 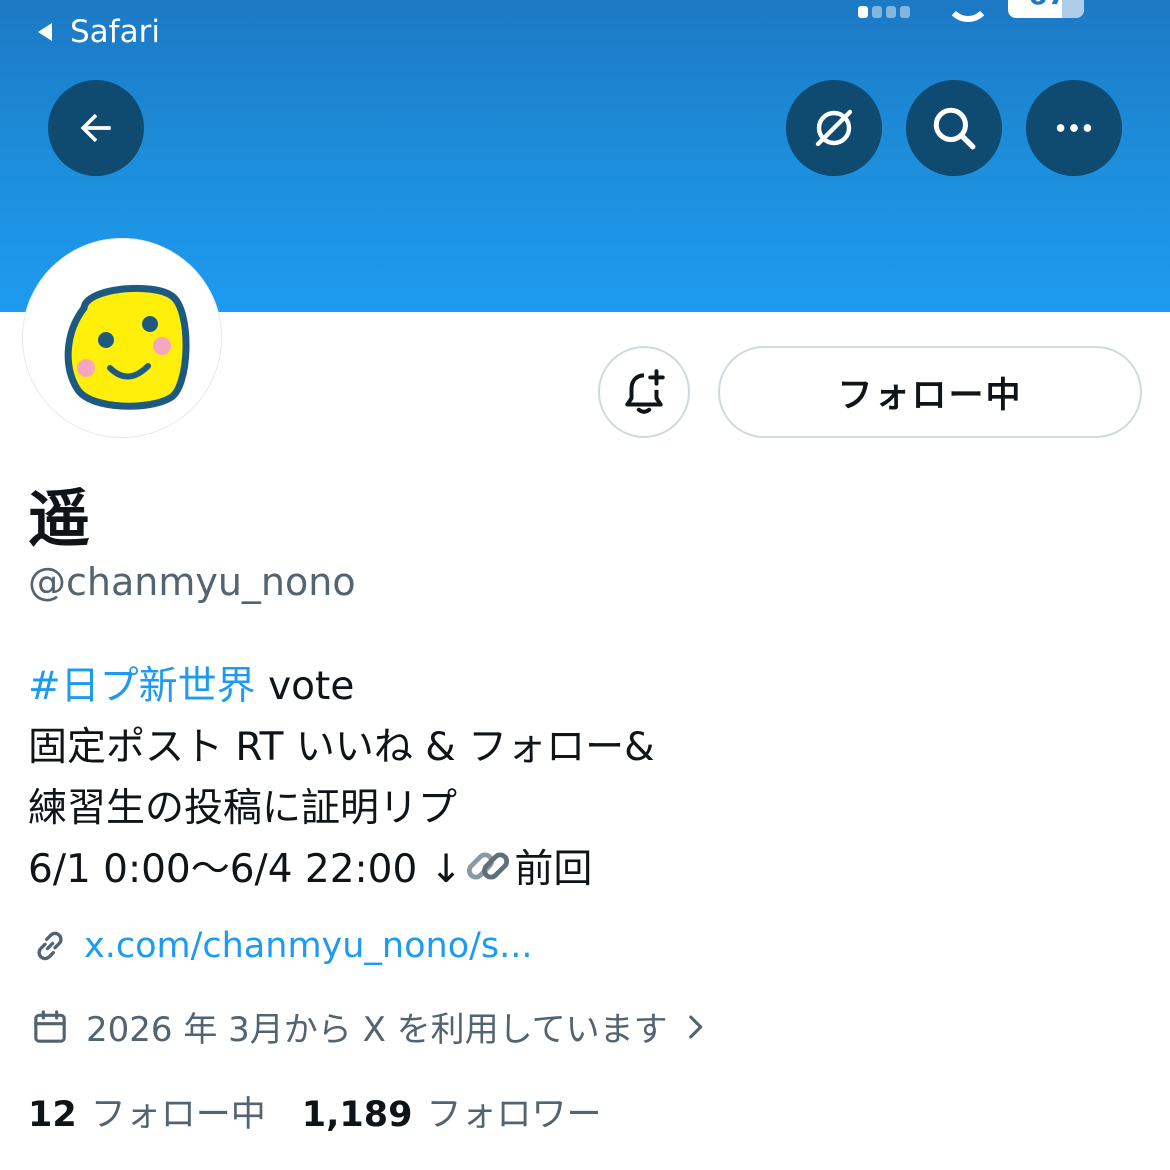 What do you see at coordinates (50, 1026) in the screenshot?
I see `calendar-icon` at bounding box center [50, 1026].